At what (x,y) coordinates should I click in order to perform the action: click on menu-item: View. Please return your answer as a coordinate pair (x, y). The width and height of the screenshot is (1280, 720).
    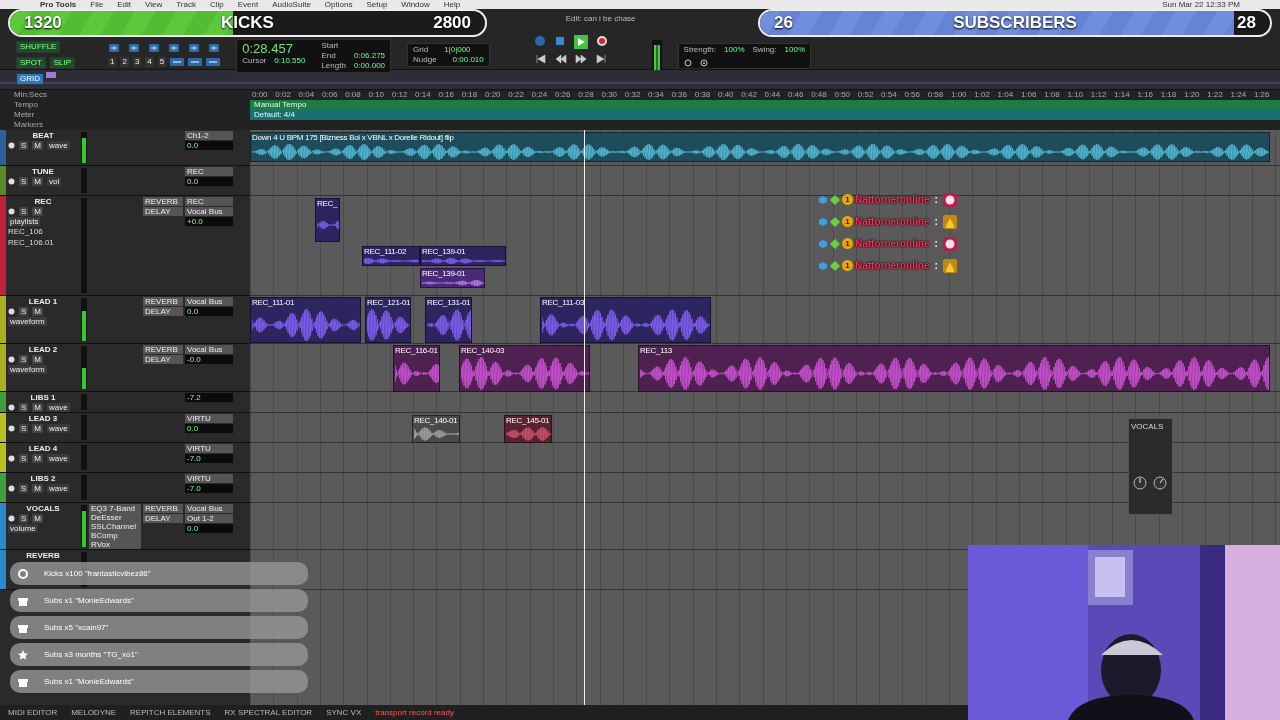
    Looking at the image, I should click on (154, 4).